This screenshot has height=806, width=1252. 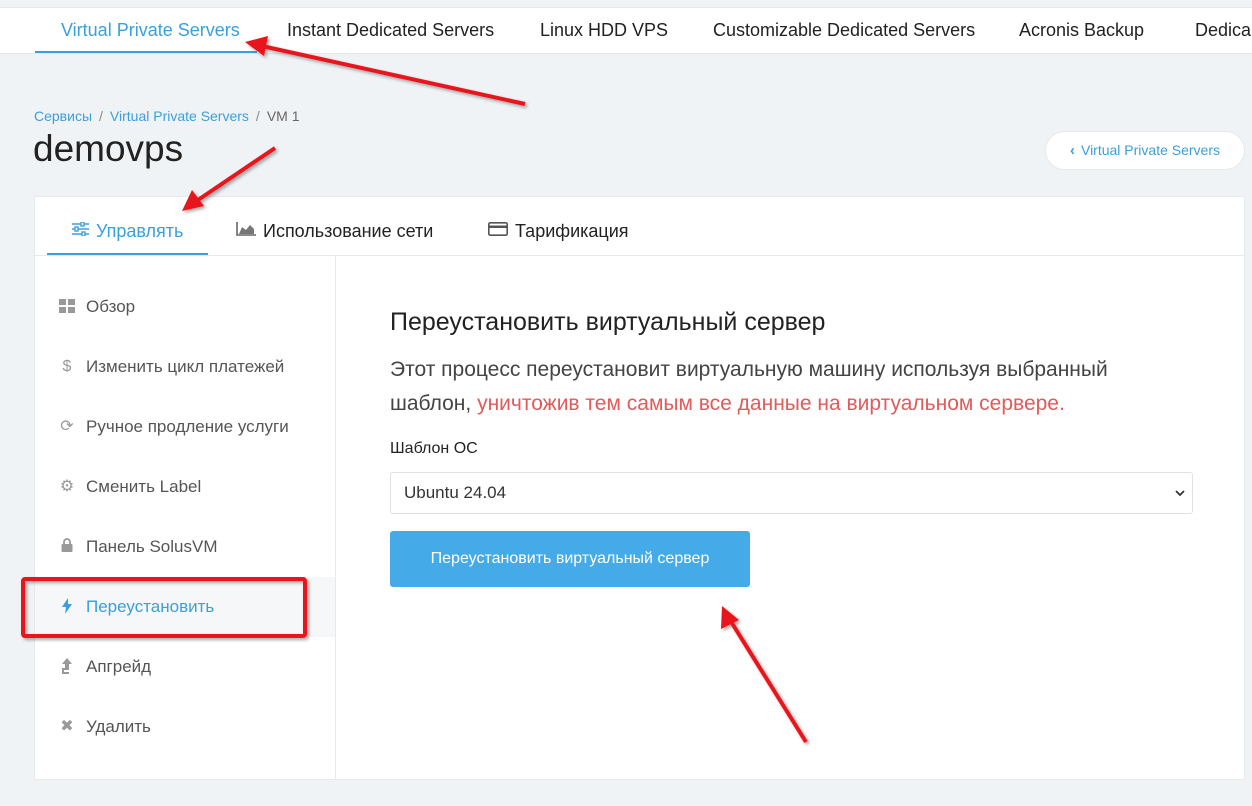 I want to click on active-nav-underline, so click(x=146, y=52).